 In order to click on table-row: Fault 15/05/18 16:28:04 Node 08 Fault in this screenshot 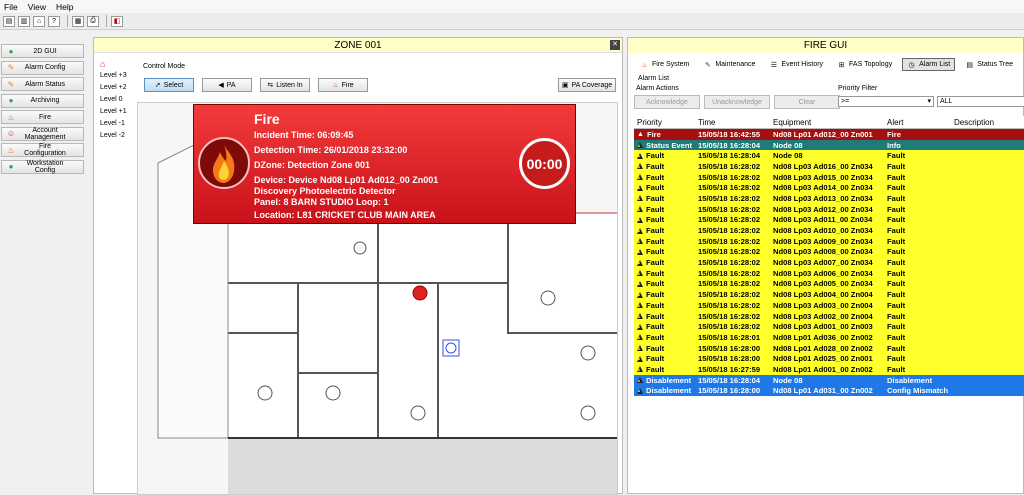, I will do `click(829, 156)`.